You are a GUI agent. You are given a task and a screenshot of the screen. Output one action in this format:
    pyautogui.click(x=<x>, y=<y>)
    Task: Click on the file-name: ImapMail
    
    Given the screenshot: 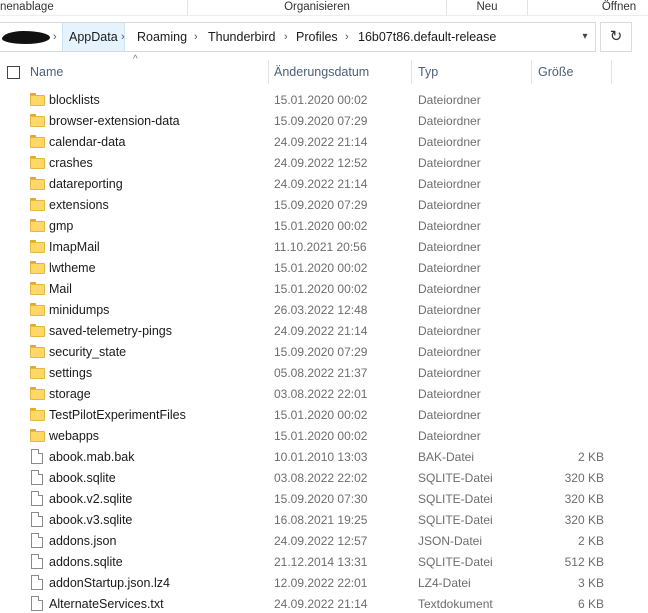 What is the action you would take?
    pyautogui.click(x=74, y=247)
    